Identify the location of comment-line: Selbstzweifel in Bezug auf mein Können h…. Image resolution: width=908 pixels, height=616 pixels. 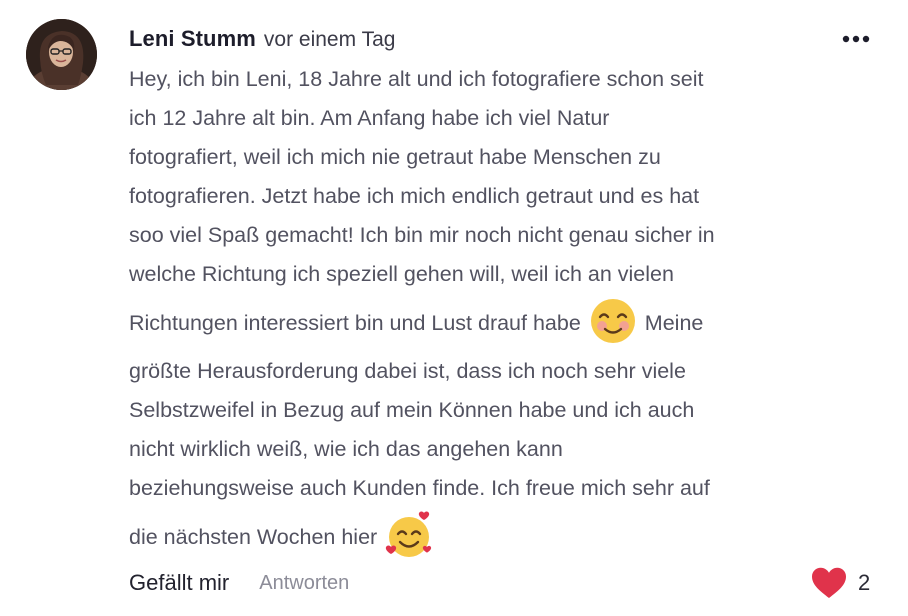
(412, 410).